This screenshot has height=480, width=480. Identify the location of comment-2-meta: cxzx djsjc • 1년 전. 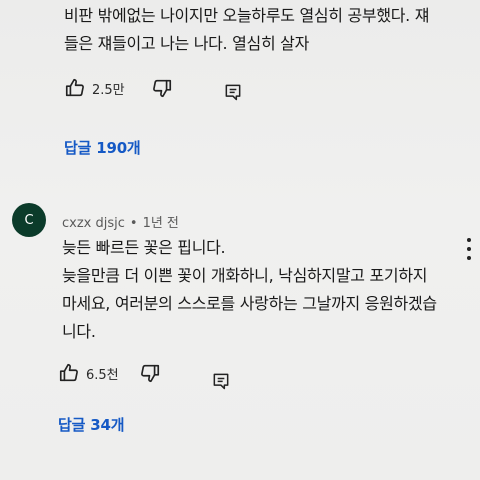
(120, 221).